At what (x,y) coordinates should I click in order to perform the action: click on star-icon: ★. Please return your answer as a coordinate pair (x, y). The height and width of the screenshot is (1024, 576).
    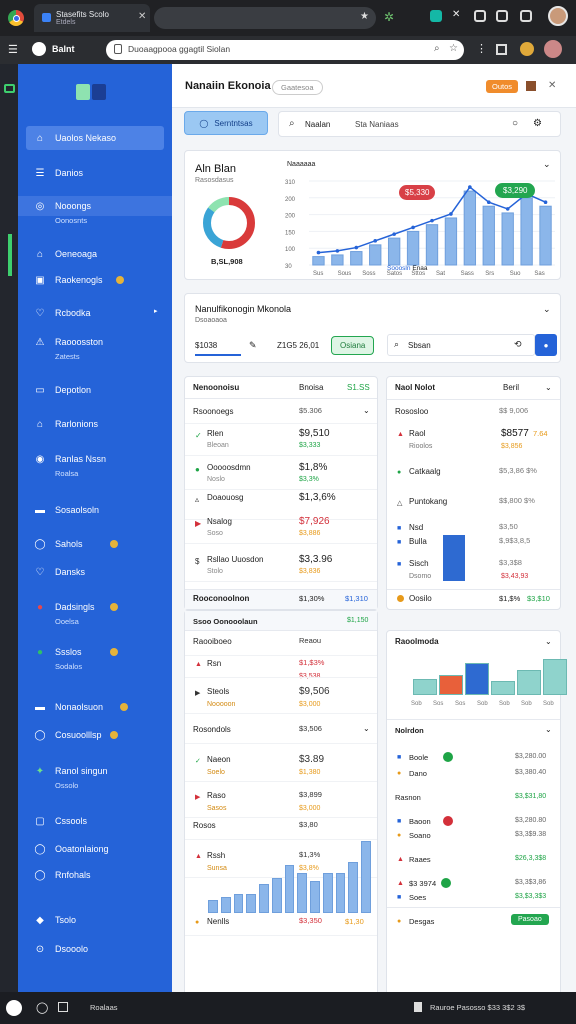
    Looking at the image, I should click on (364, 16).